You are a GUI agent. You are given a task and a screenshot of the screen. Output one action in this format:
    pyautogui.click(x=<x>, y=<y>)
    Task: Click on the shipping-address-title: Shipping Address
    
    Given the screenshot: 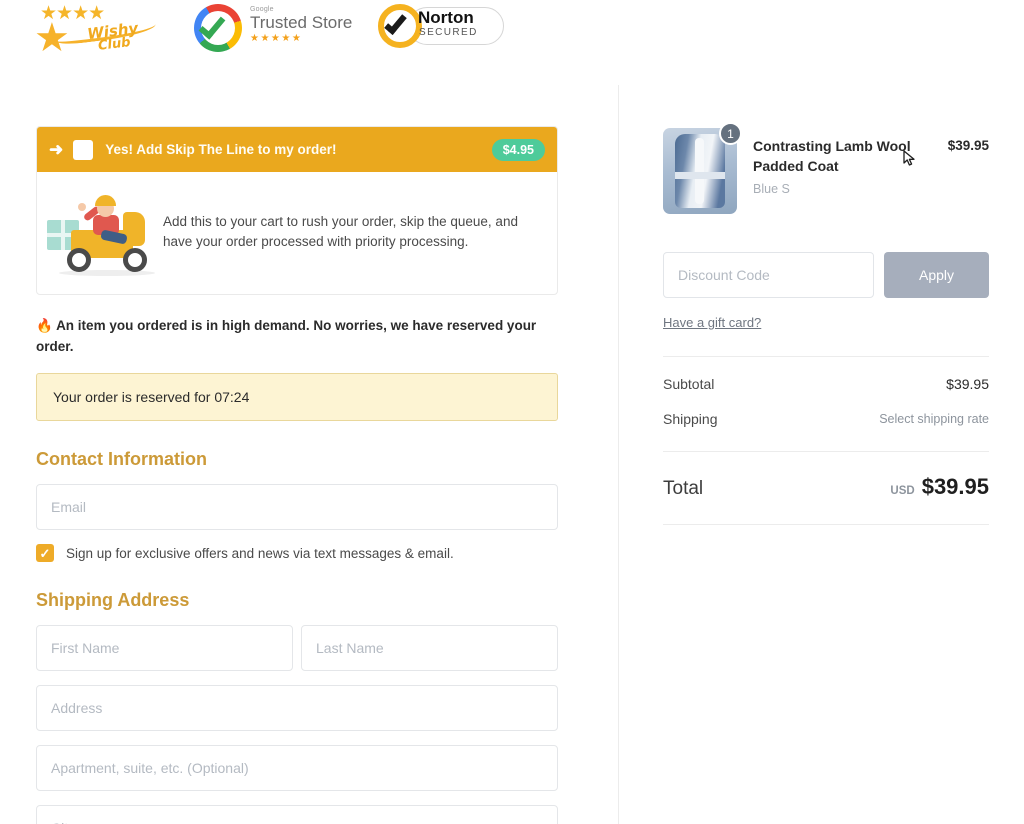 What is the action you would take?
    pyautogui.click(x=113, y=600)
    